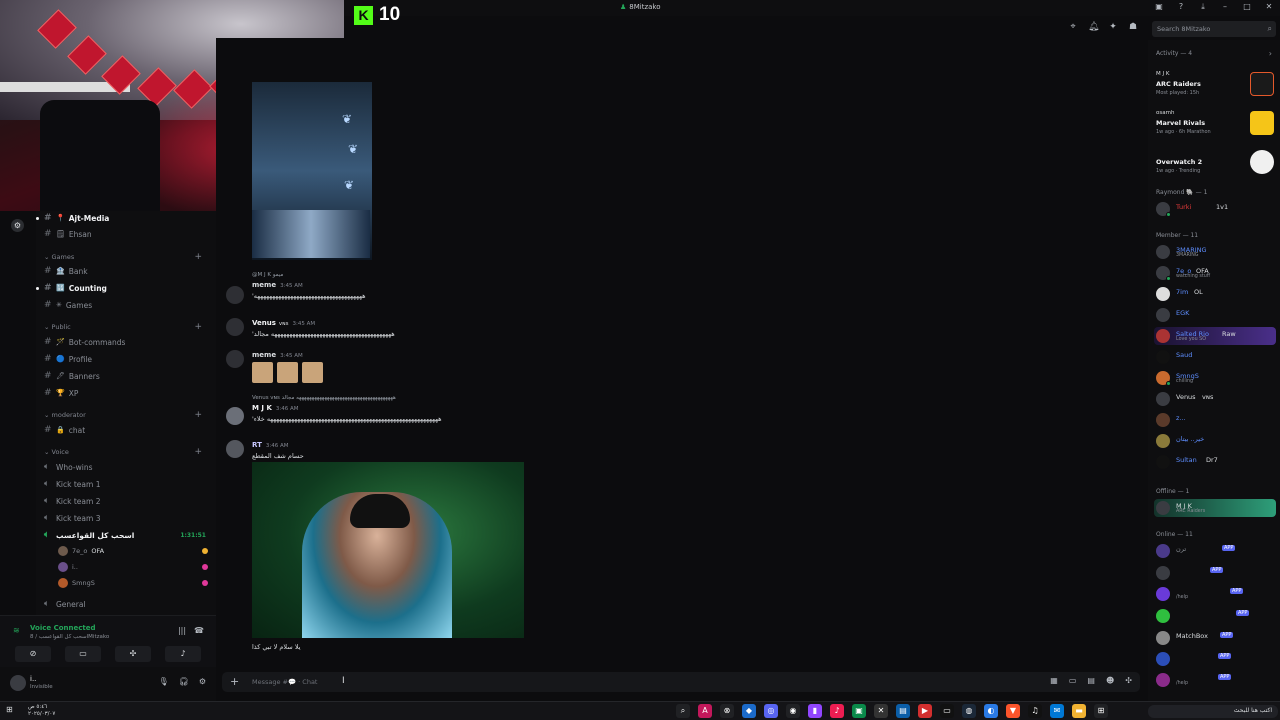 The width and height of the screenshot is (1280, 720). Describe the element at coordinates (925, 711) in the screenshot. I see `youtube-icon: ▶` at that location.